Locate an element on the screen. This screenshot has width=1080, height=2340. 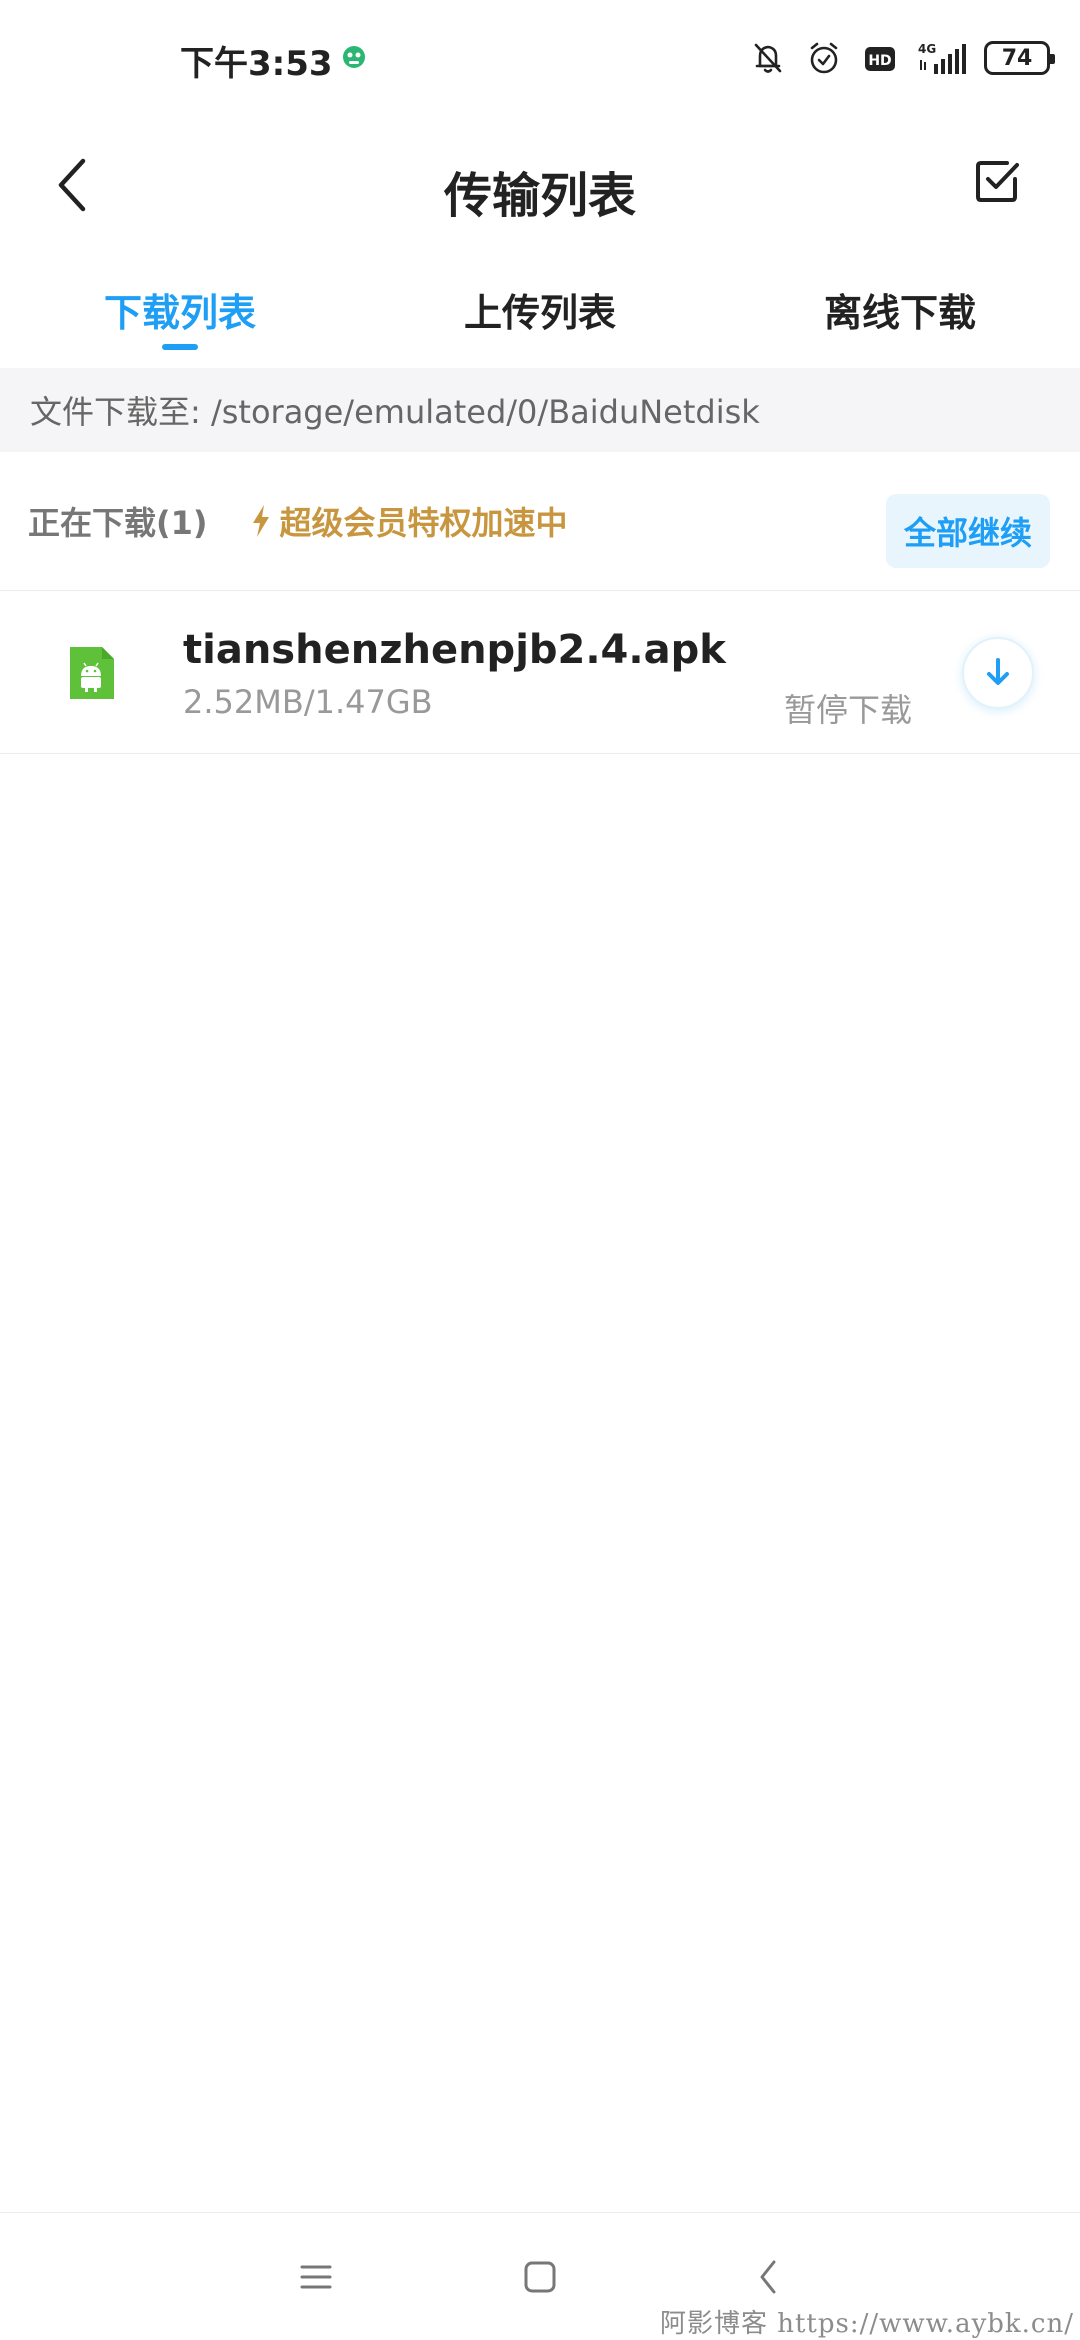
battery-icon: 74 is located at coordinates (1019, 58).